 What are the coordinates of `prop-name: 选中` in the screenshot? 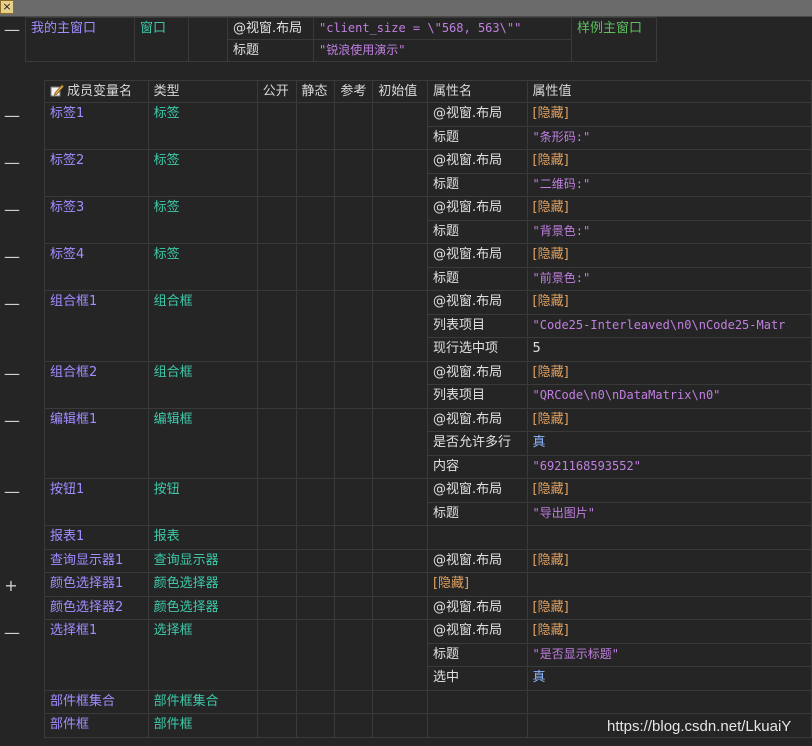 It's located at (477, 678).